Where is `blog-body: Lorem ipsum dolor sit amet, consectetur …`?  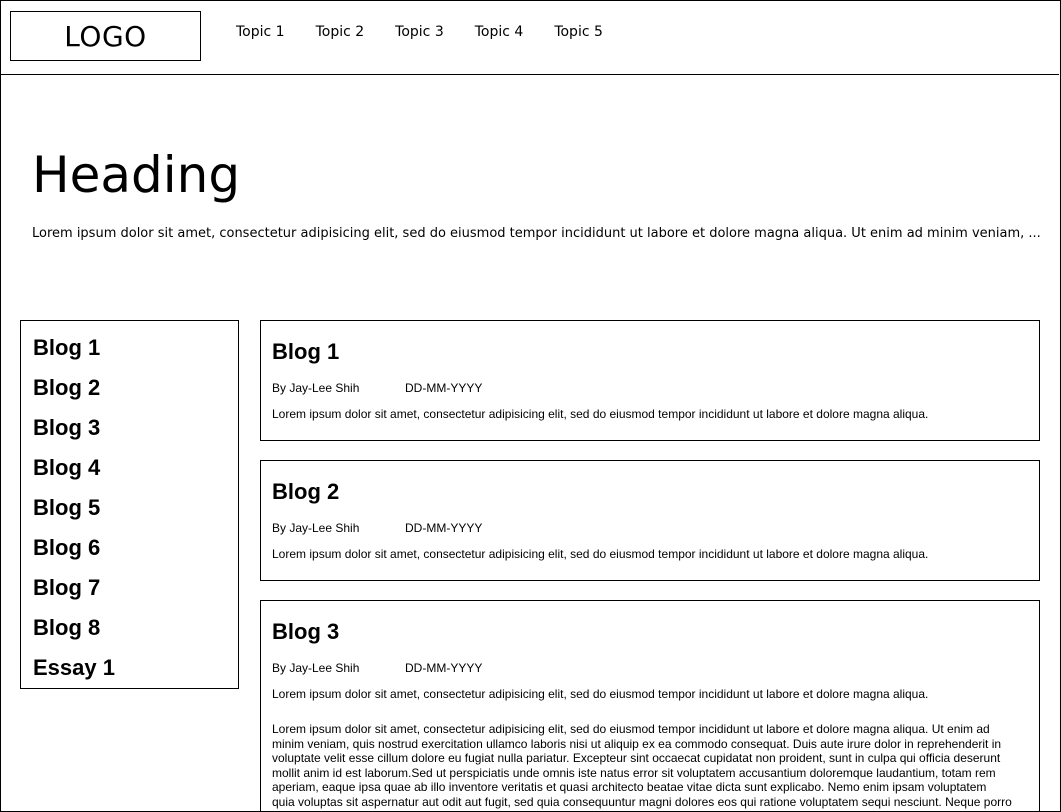
blog-body: Lorem ipsum dolor sit amet, consectetur … is located at coordinates (642, 765).